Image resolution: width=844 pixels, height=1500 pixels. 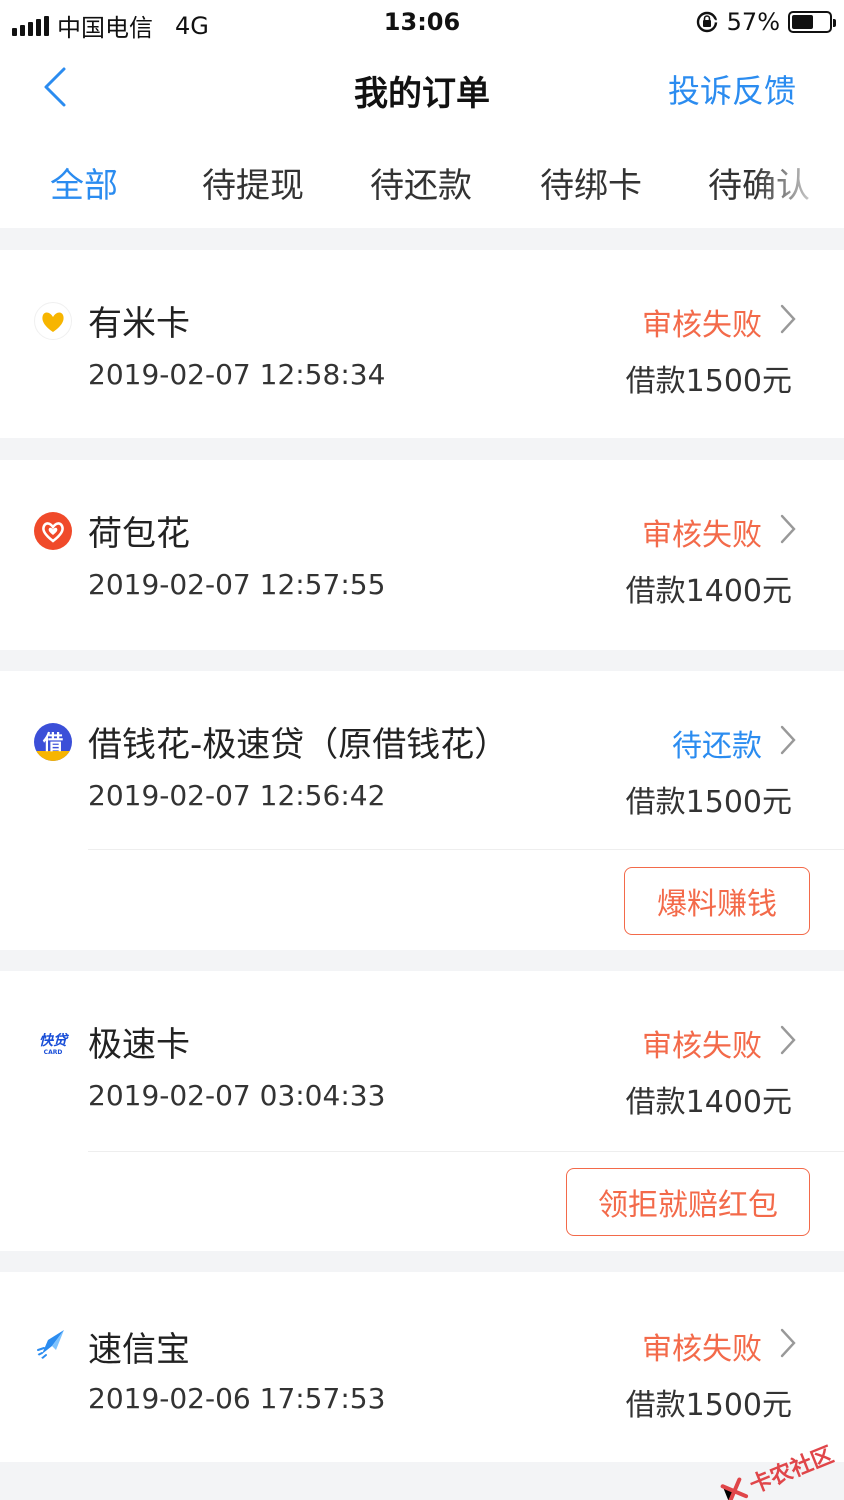 What do you see at coordinates (237, 1095) in the screenshot?
I see `order-date: 2019-02-07 03:04:33` at bounding box center [237, 1095].